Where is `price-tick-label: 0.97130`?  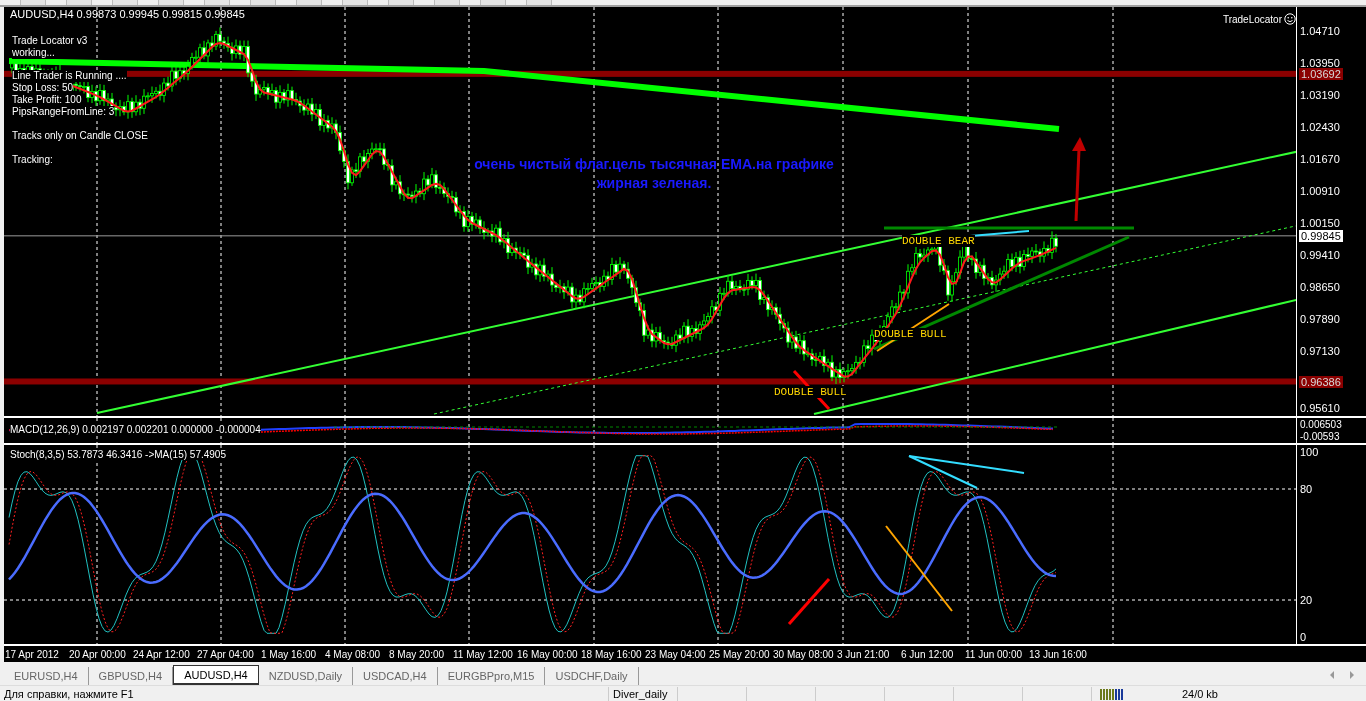 price-tick-label: 0.97130 is located at coordinates (1320, 350).